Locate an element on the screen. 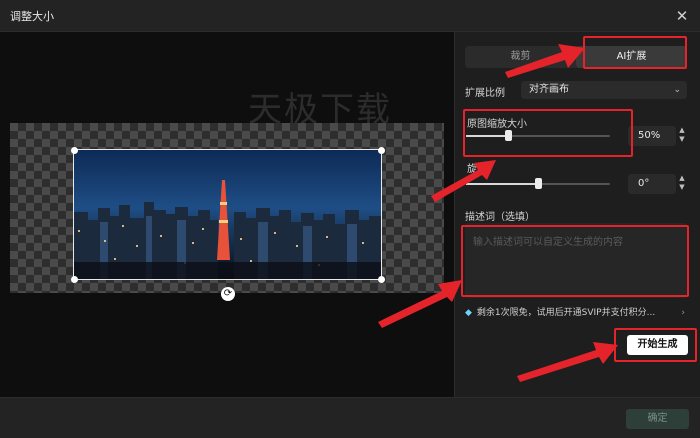  confirm-button: 确定 is located at coordinates (657, 419).